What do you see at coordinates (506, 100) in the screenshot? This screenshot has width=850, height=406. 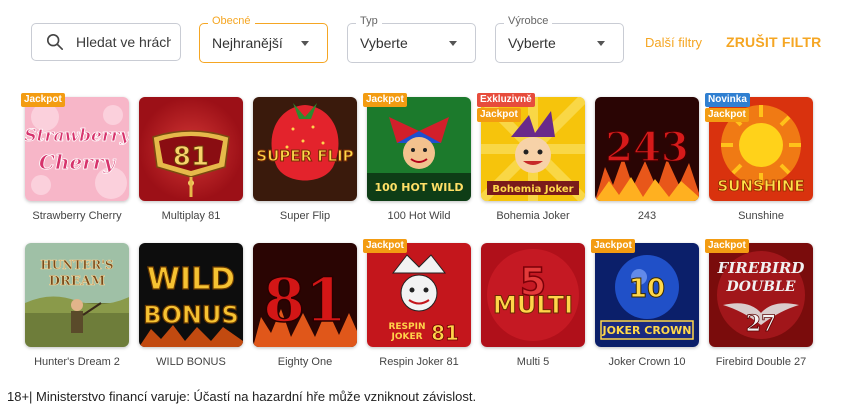 I see `exclusive-badge: Exkluzivně` at bounding box center [506, 100].